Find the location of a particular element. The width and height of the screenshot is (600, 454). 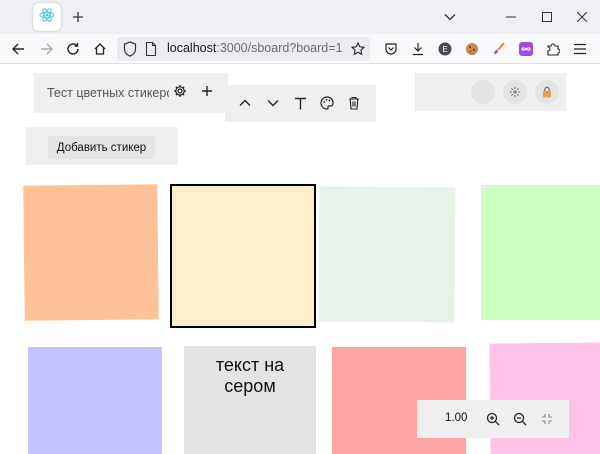

close-icon is located at coordinates (582, 17).